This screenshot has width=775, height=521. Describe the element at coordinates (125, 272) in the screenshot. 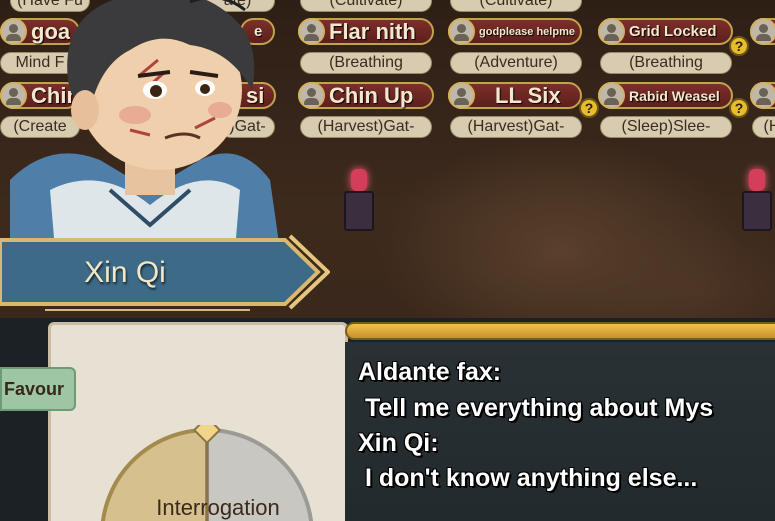

I see `speaker-name: Xin Qi` at that location.